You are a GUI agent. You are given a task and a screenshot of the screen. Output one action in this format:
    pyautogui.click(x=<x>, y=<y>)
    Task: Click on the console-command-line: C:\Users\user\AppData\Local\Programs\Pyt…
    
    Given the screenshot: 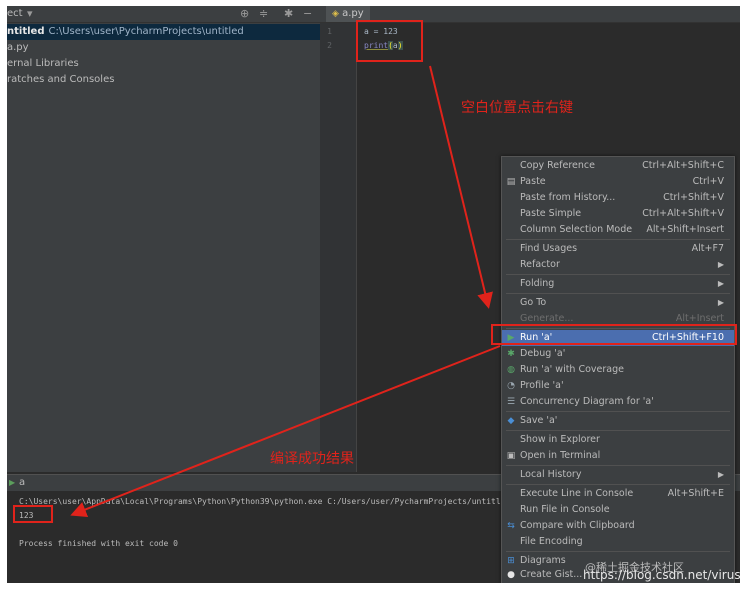 What is the action you would take?
    pyautogui.click(x=274, y=501)
    